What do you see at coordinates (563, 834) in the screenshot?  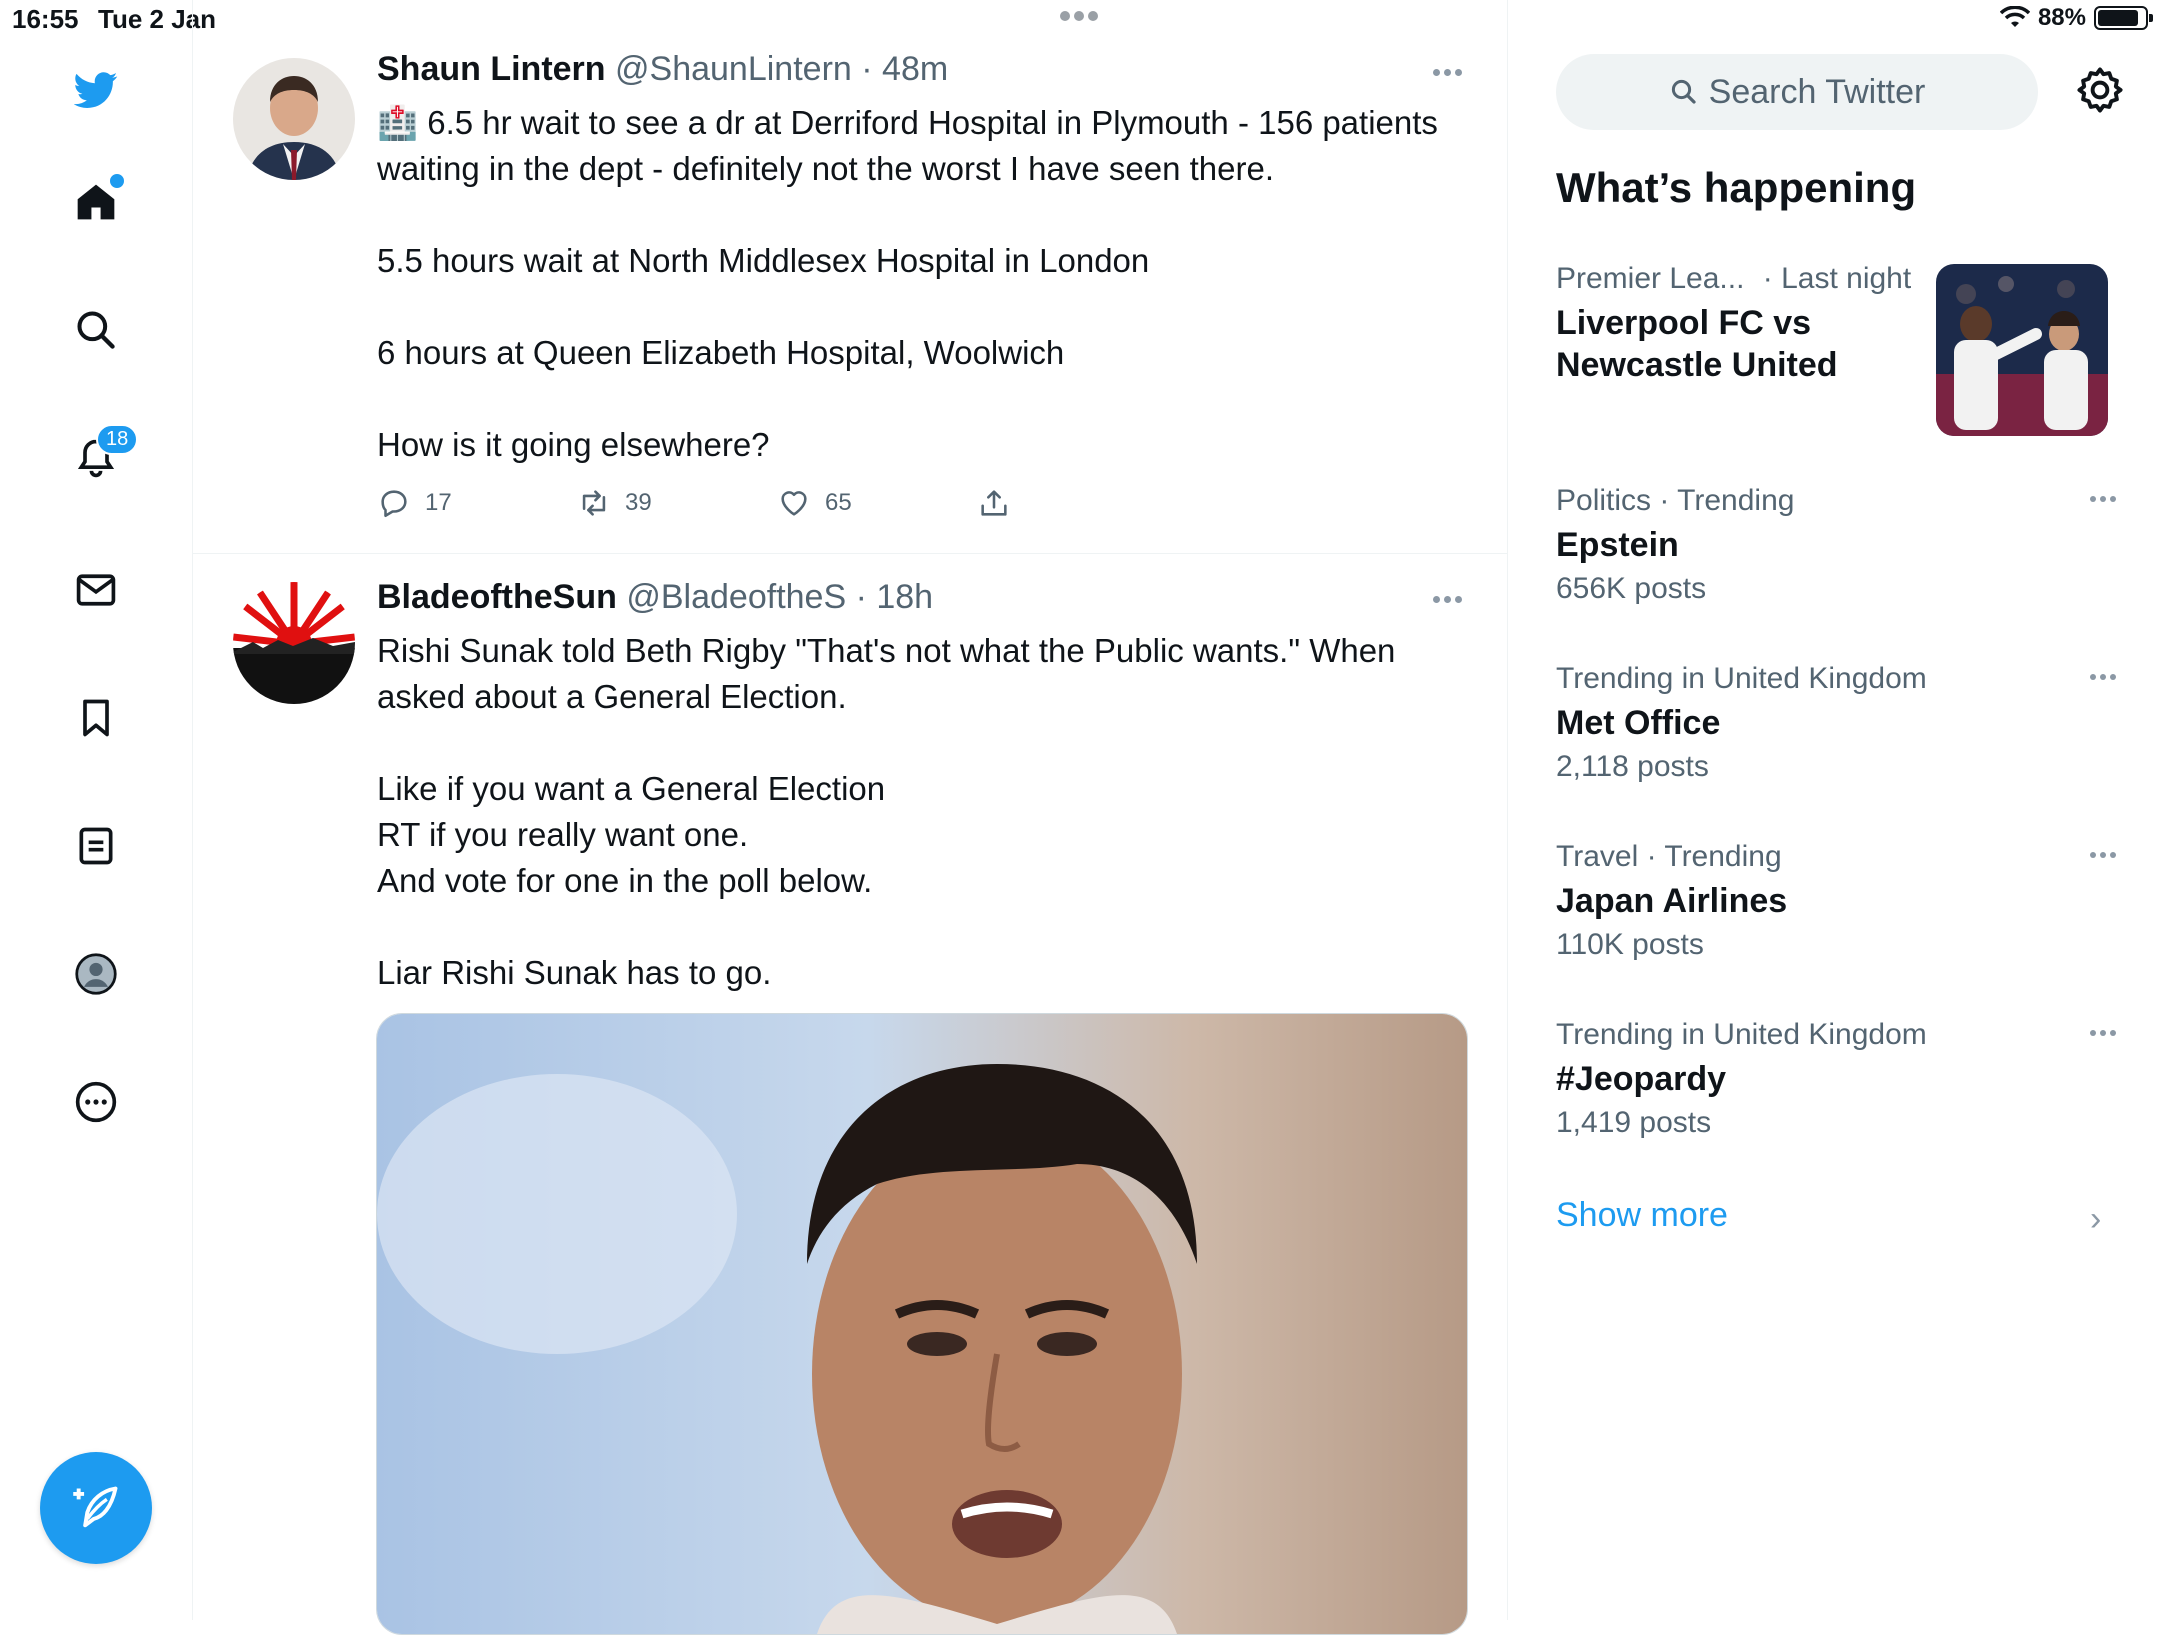 I see `tweet-line: RT if you really want one.` at bounding box center [563, 834].